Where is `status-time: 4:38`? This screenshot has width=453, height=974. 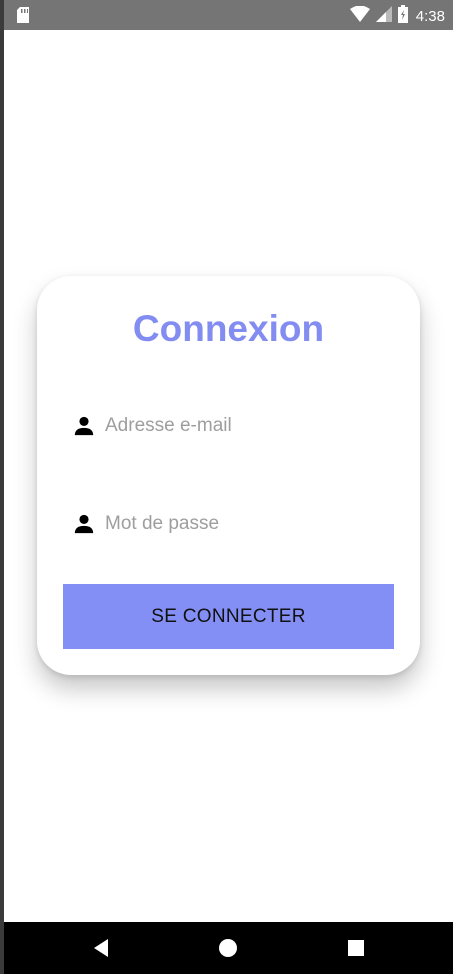 status-time: 4:38 is located at coordinates (430, 16).